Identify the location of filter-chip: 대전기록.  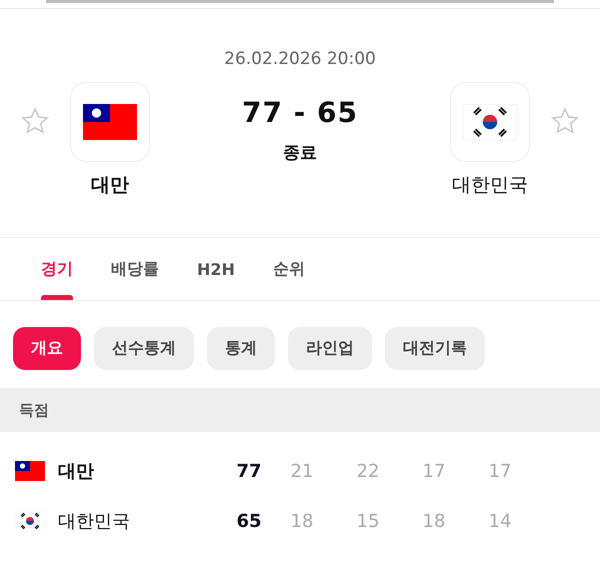
(435, 348).